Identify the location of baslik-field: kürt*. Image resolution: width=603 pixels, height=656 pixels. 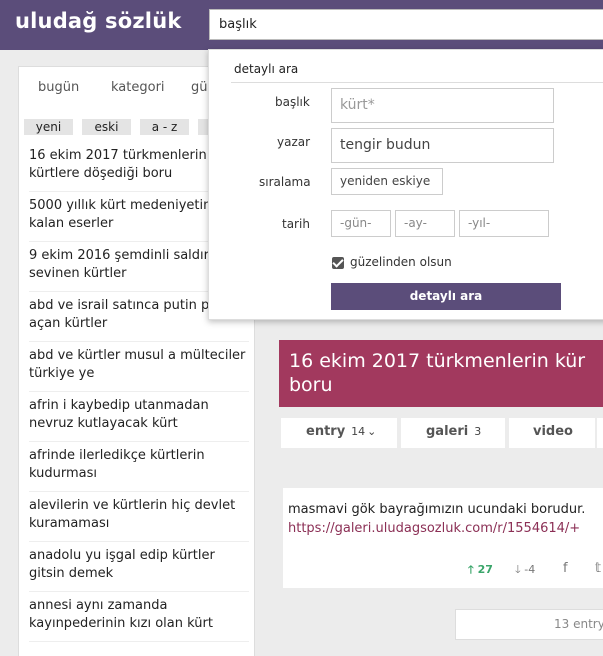
(442, 105).